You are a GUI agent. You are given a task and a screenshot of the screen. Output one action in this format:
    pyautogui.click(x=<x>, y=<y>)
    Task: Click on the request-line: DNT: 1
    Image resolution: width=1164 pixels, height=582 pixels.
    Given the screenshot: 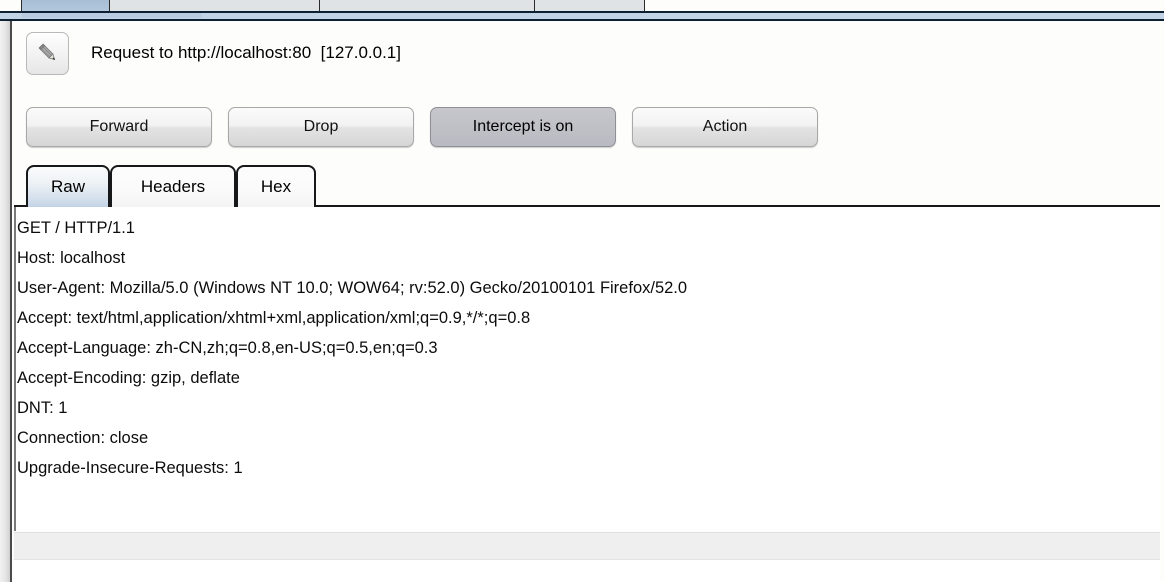 What is the action you would take?
    pyautogui.click(x=42, y=408)
    